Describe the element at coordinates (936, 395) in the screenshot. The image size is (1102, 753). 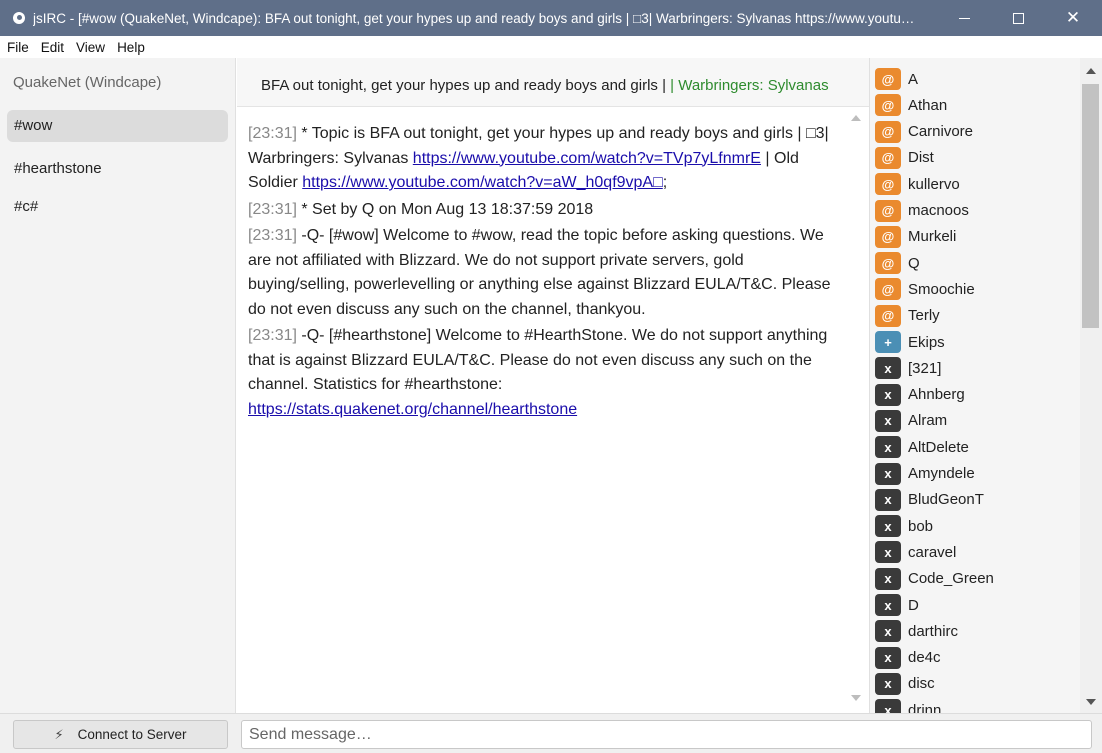
I see `user-nickname: Ahnberg` at that location.